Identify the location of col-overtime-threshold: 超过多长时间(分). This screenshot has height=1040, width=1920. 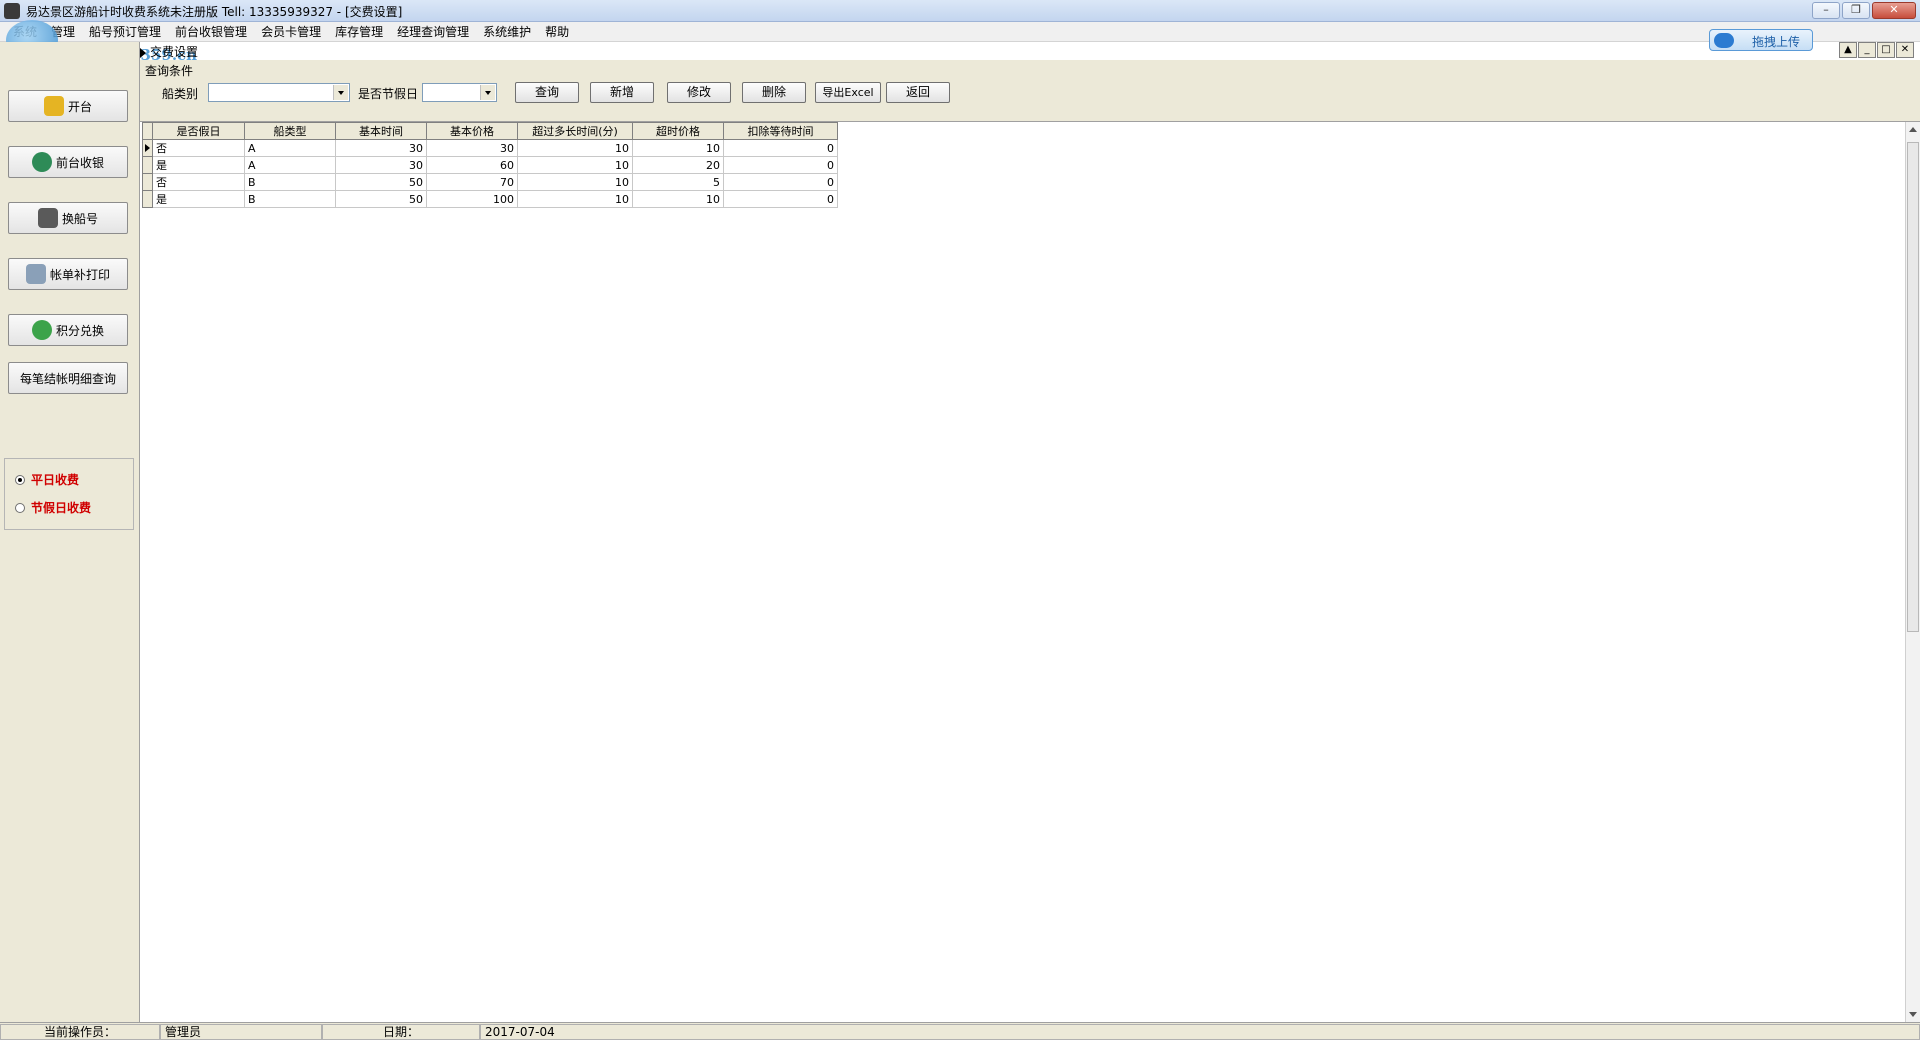
(575, 131).